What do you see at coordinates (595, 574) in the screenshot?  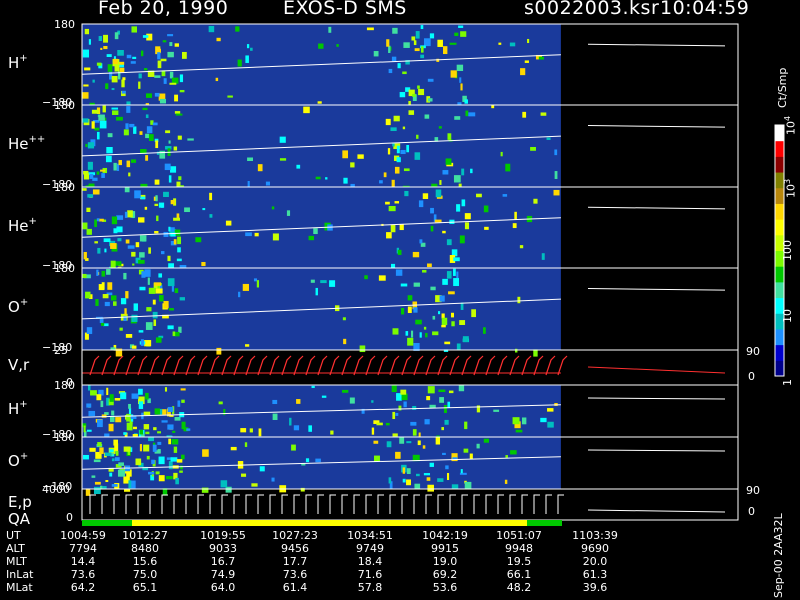 I see `table-cell: 61.3` at bounding box center [595, 574].